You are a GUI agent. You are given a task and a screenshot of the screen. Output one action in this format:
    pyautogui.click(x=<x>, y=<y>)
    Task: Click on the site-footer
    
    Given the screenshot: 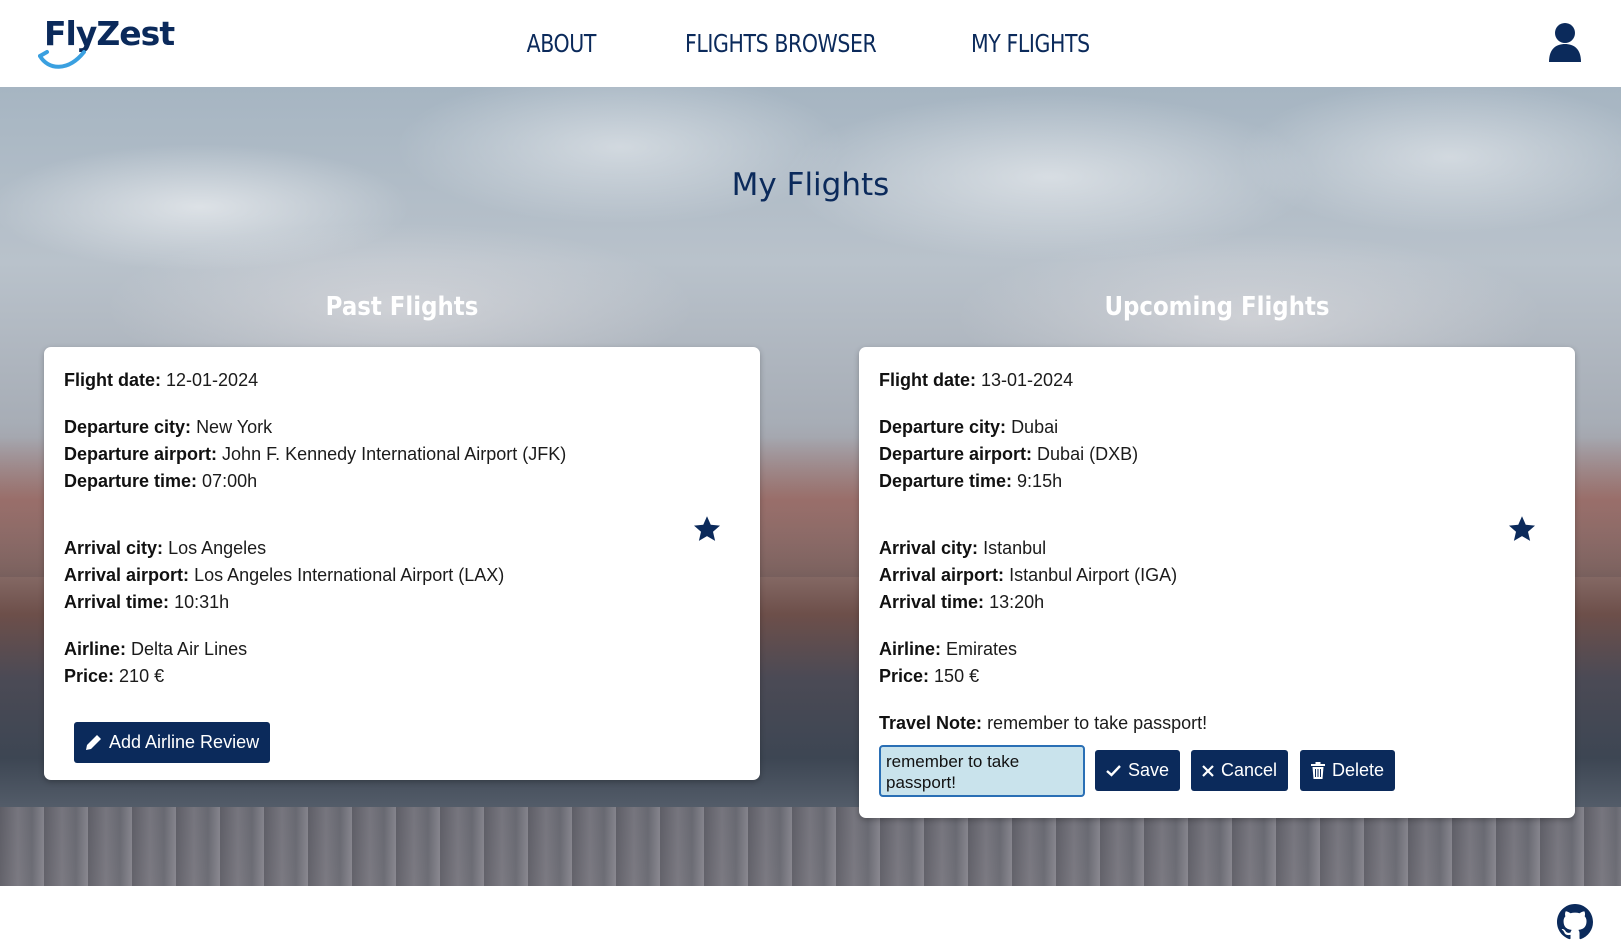 What is the action you would take?
    pyautogui.click(x=810, y=919)
    